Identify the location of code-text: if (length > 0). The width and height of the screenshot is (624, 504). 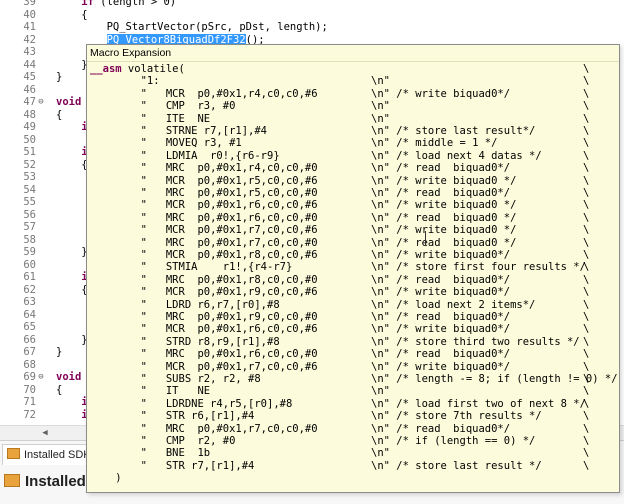
(116, 4).